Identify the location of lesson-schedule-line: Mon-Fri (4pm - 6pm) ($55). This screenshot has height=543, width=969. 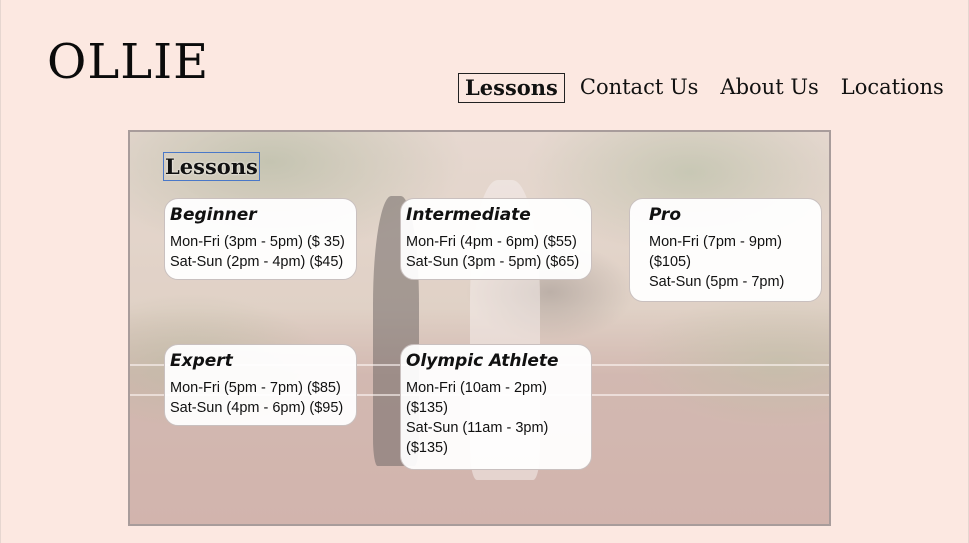
(491, 242).